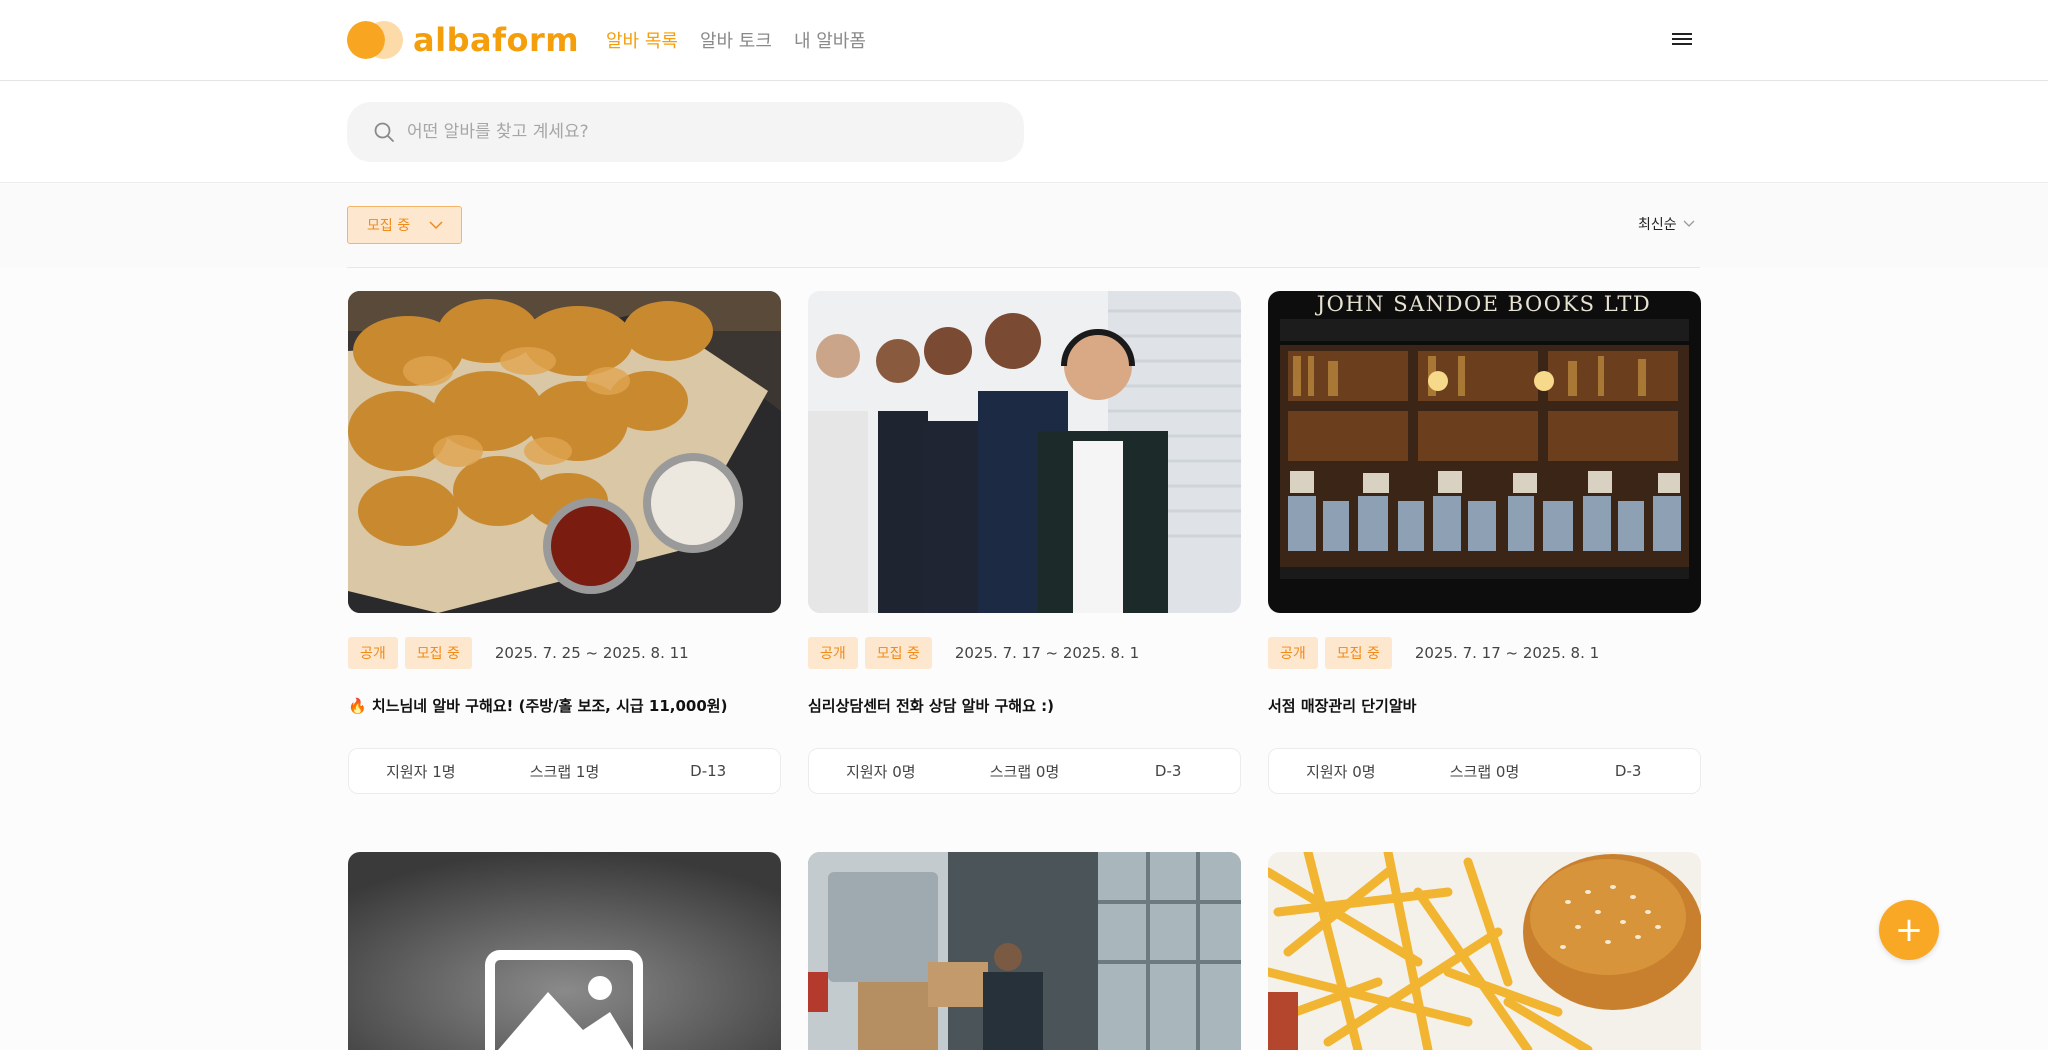 This screenshot has width=2048, height=1050. Describe the element at coordinates (537, 705) in the screenshot. I see `card-title: 🔥 치느님네 알바 구해요! (주방/홀 보조, 시급 11,000원)` at that location.